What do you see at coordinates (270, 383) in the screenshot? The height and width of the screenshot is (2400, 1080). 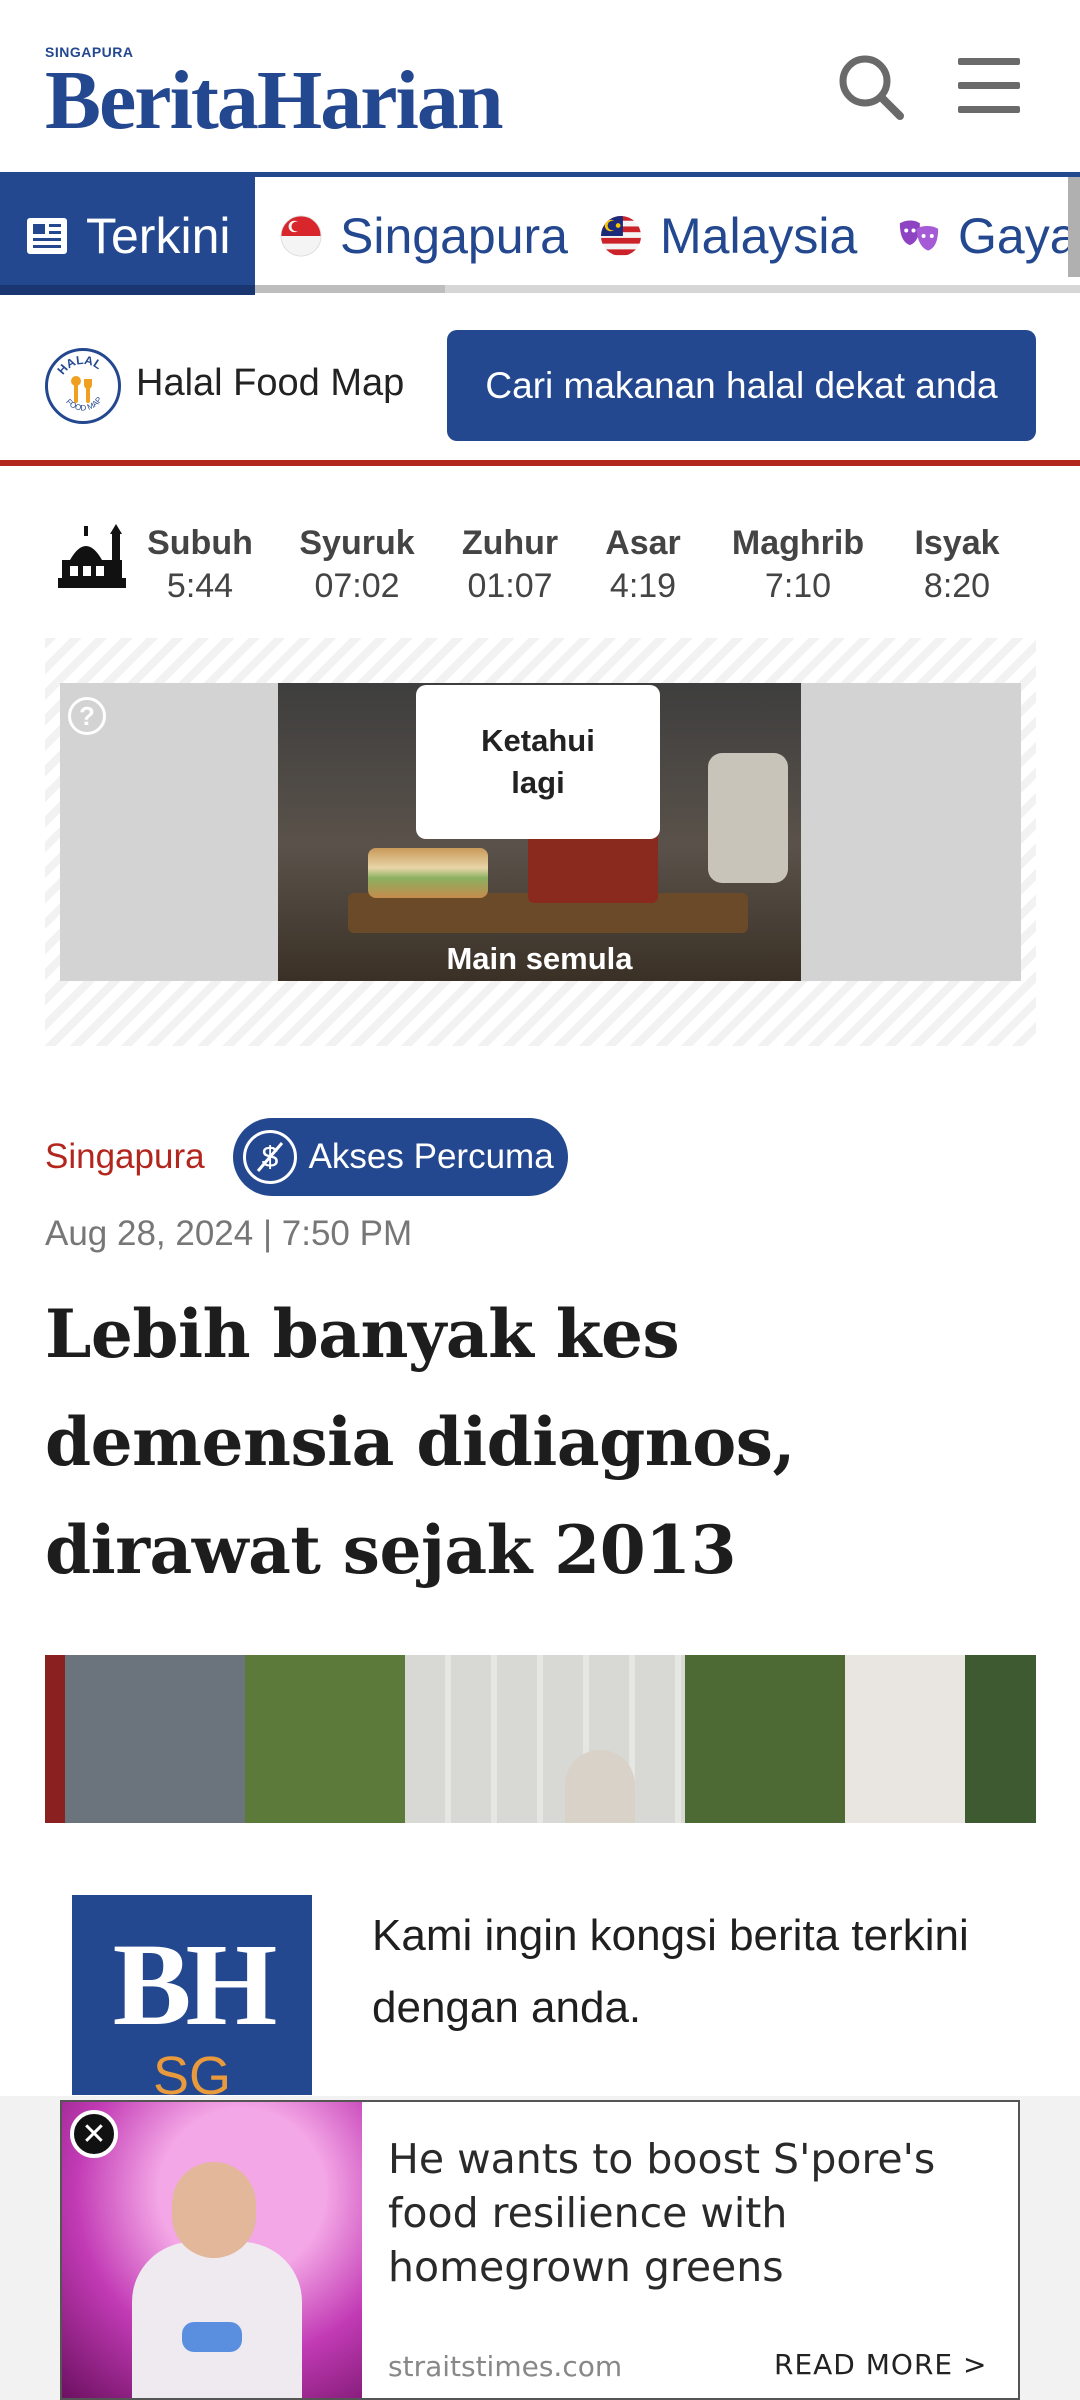 I see `halal-food-map-label: Halal Food Map` at bounding box center [270, 383].